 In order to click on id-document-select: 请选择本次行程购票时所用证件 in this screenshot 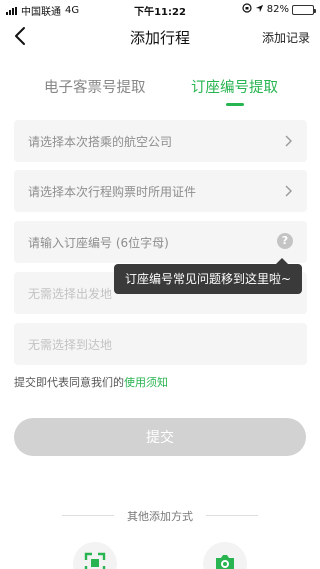, I will do `click(160, 191)`.